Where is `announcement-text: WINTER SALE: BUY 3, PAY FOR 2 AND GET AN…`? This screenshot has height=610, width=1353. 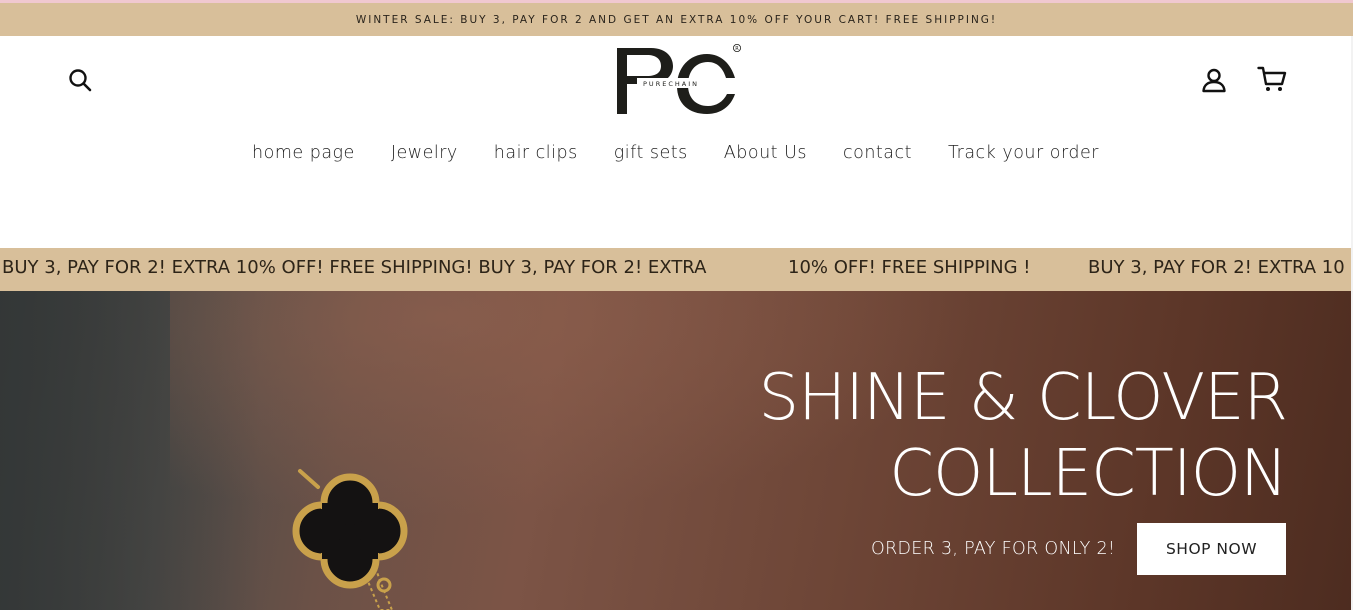 announcement-text: WINTER SALE: BUY 3, PAY FOR 2 AND GET AN… is located at coordinates (676, 19).